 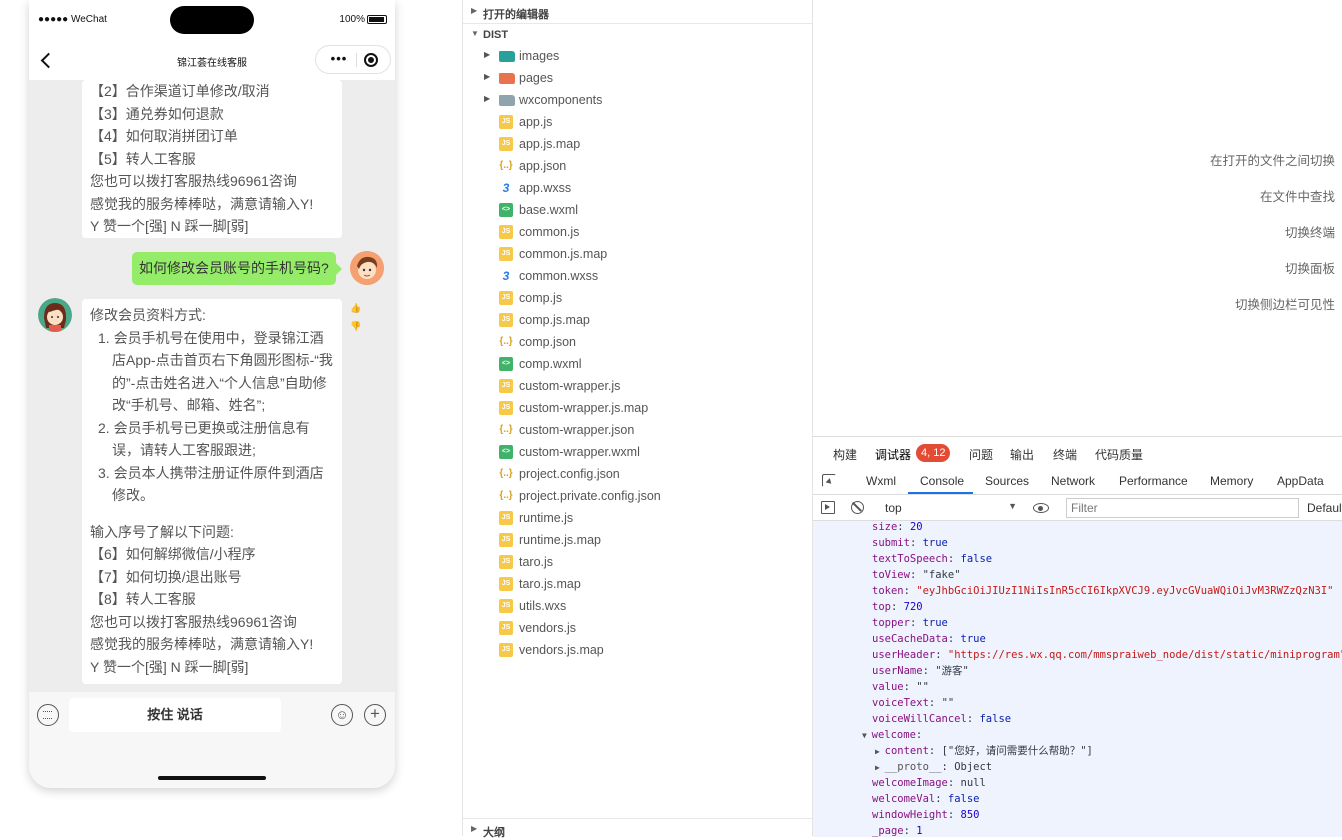 What do you see at coordinates (637, 452) in the screenshot?
I see `file-item: <> custom-wrapper.wxml` at bounding box center [637, 452].